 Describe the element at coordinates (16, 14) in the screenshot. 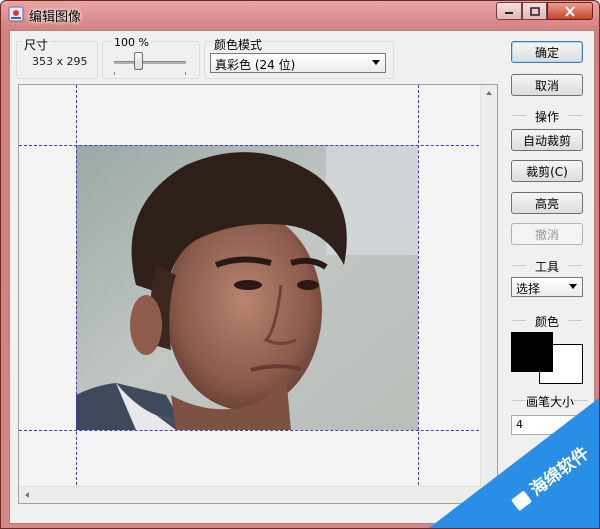

I see `app-icon` at that location.